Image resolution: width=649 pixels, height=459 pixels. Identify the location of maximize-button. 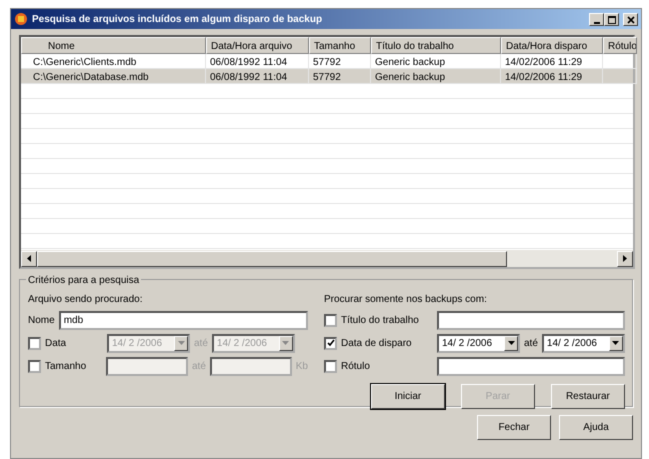
(611, 19).